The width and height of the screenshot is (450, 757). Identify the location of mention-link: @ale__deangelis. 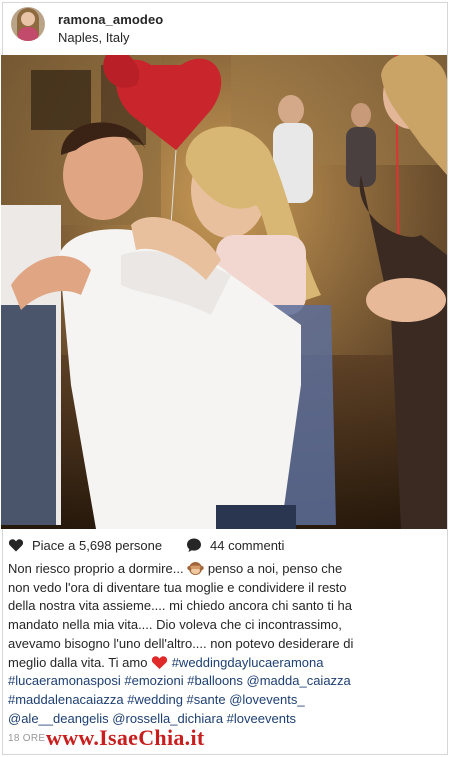
(58, 718).